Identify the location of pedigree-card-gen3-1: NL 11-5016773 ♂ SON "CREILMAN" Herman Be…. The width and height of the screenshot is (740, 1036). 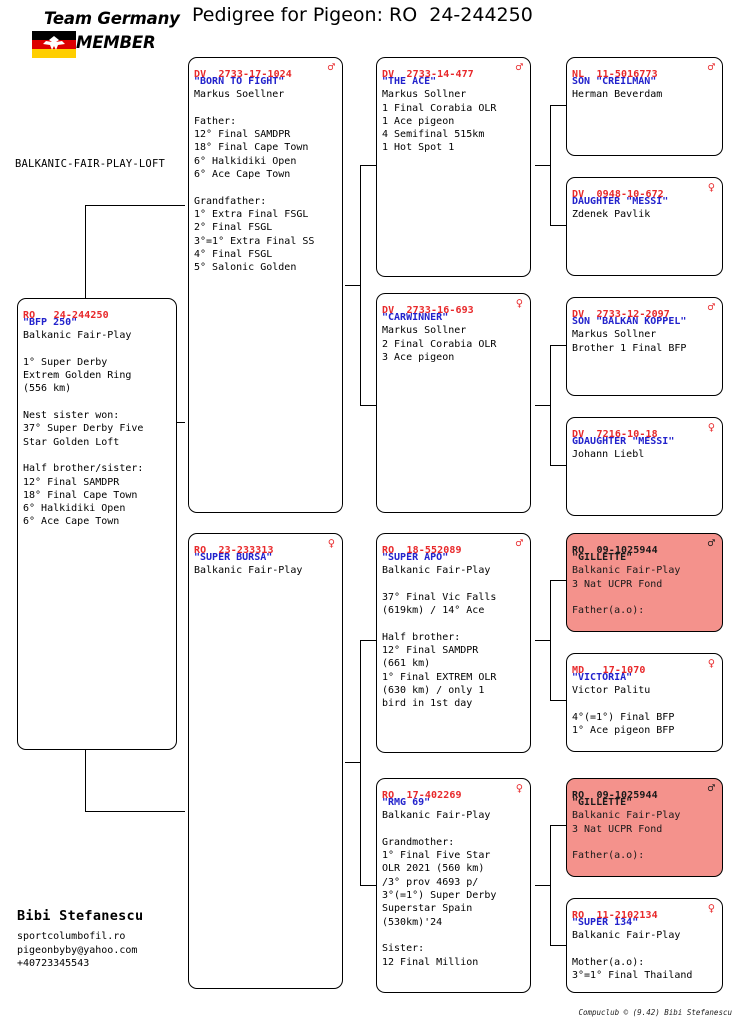
(644, 106).